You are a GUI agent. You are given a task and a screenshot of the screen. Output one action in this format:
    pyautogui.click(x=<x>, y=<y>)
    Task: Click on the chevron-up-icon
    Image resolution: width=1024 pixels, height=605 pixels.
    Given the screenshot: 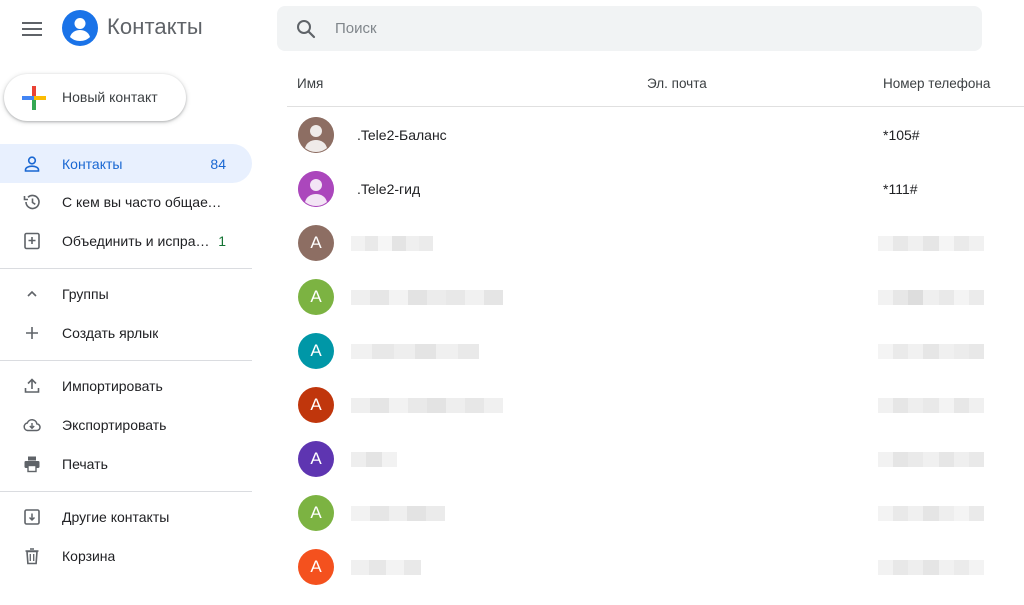 What is the action you would take?
    pyautogui.click(x=32, y=294)
    